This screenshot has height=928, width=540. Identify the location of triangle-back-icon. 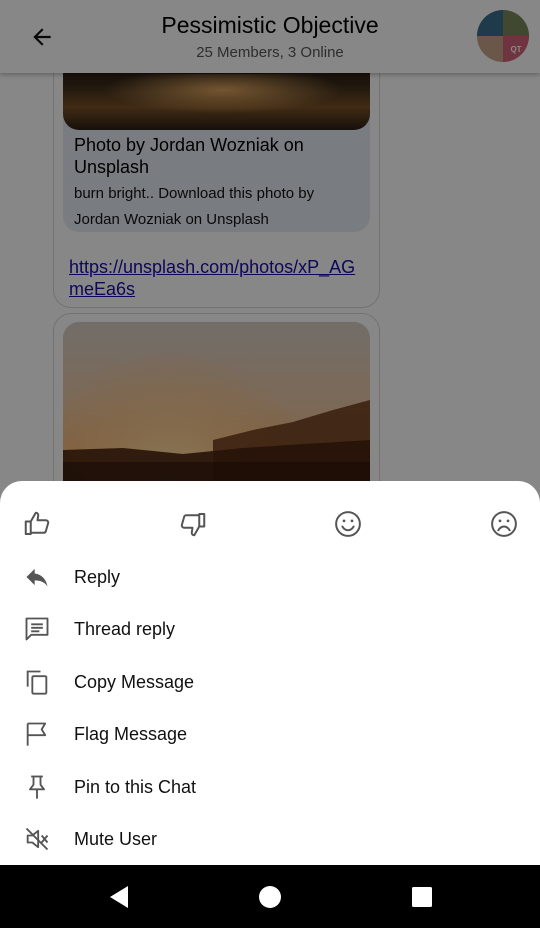
(119, 897).